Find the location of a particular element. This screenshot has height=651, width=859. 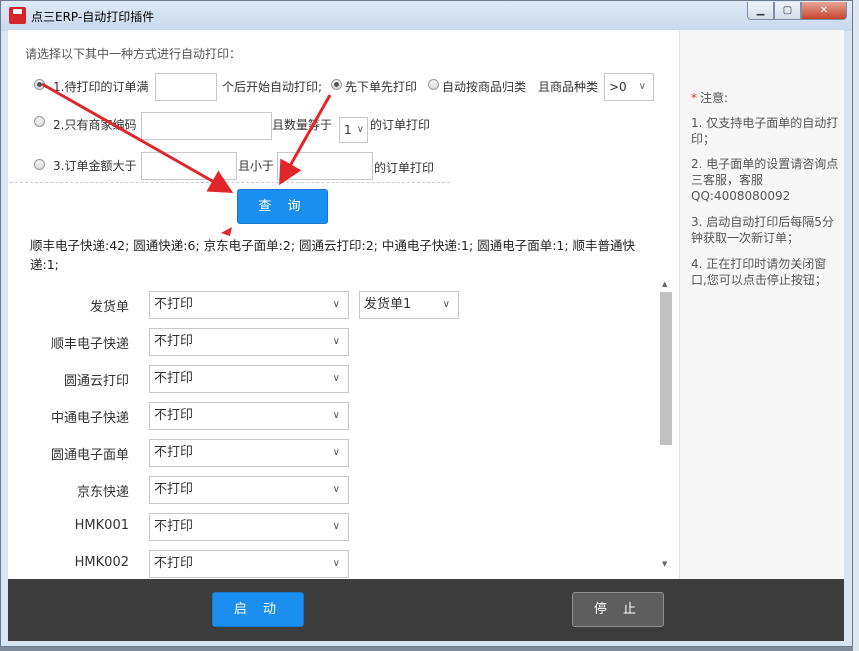

background-strip is located at coordinates (856, 325).